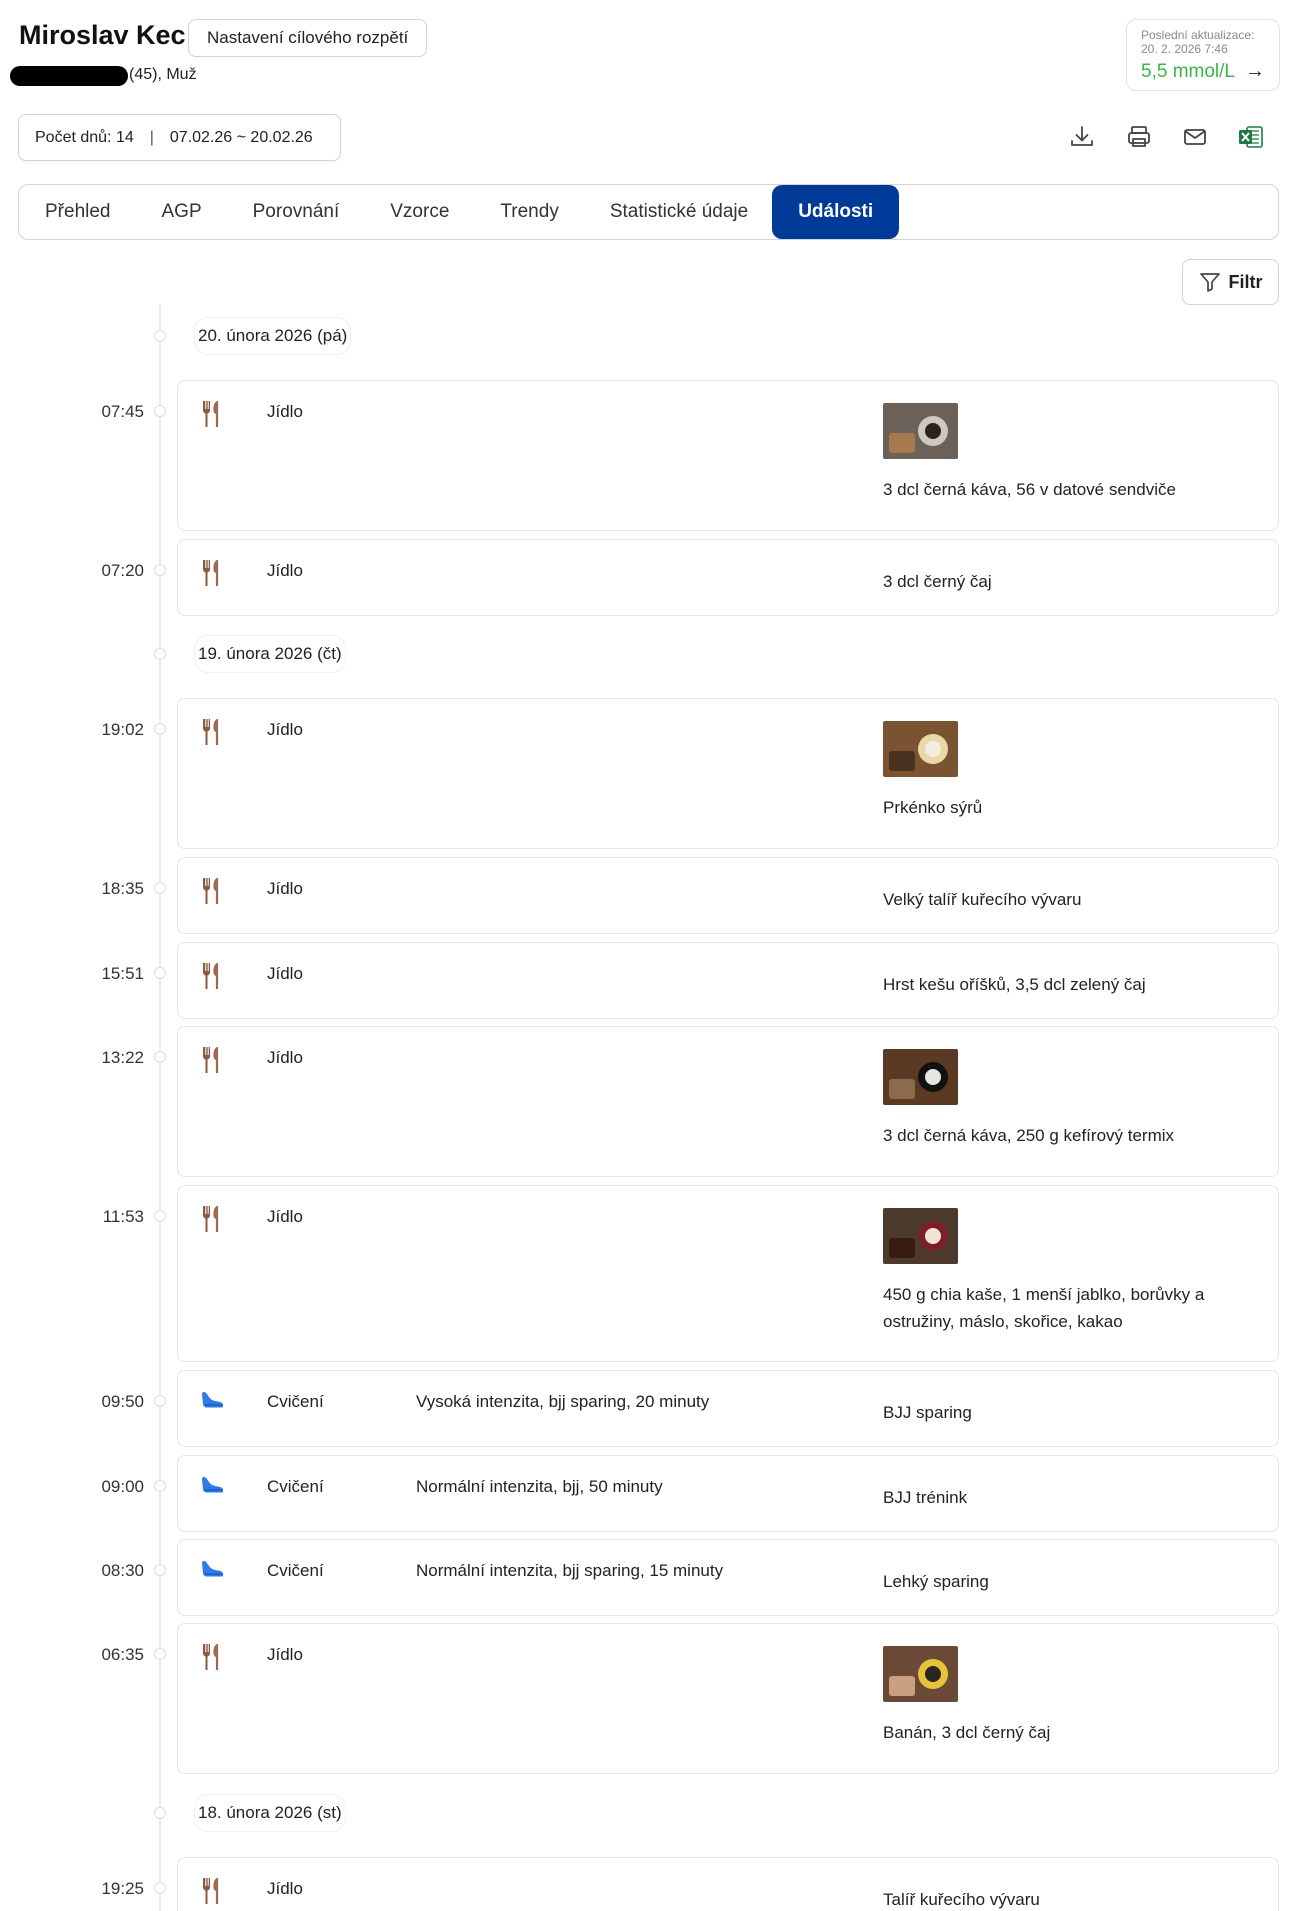 The width and height of the screenshot is (1300, 1911). What do you see at coordinates (1014, 984) in the screenshot?
I see `event-note: Hrst kešu oříšků, 3,5 dcl zelený čaj` at bounding box center [1014, 984].